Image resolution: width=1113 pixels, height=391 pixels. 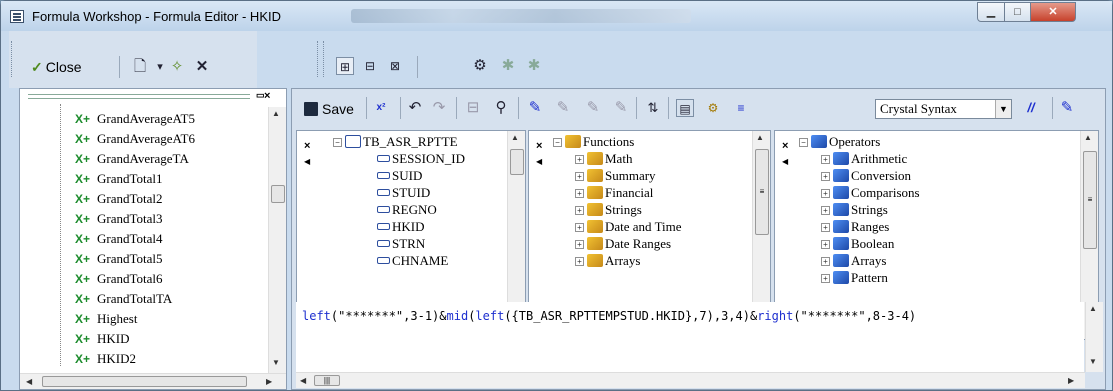 What do you see at coordinates (1094, 337) in the screenshot?
I see `formula-vscroll: ▲ ▼` at bounding box center [1094, 337].